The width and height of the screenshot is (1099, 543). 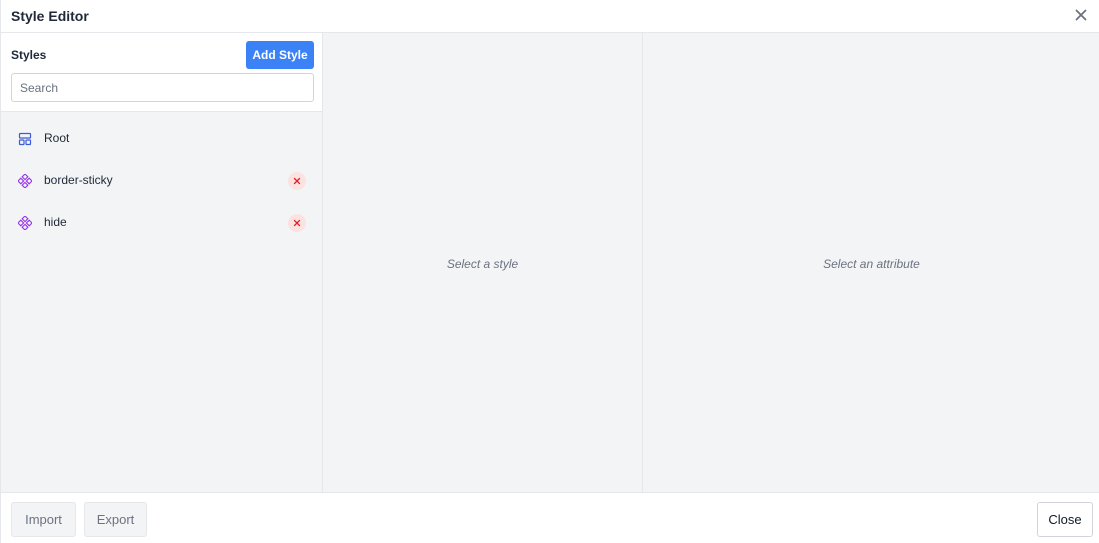 What do you see at coordinates (550, 517) in the screenshot?
I see `dialog-footer: Import Export Close` at bounding box center [550, 517].